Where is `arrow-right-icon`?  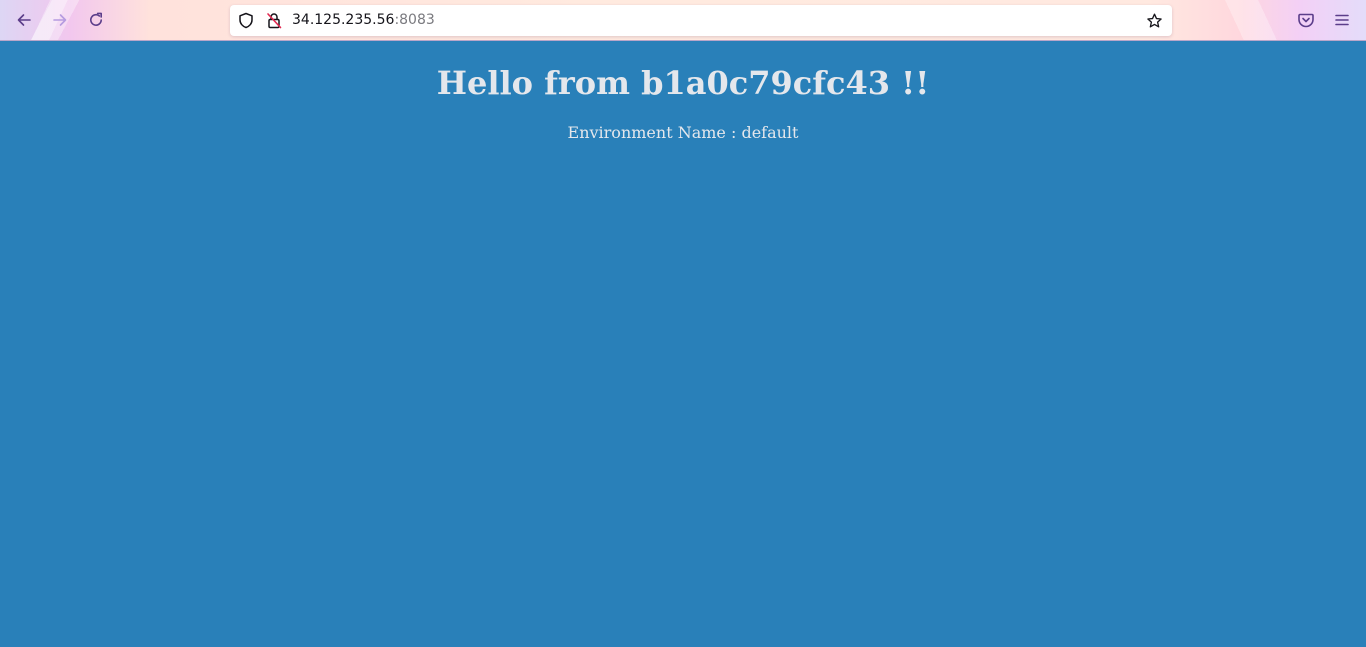 arrow-right-icon is located at coordinates (60, 20).